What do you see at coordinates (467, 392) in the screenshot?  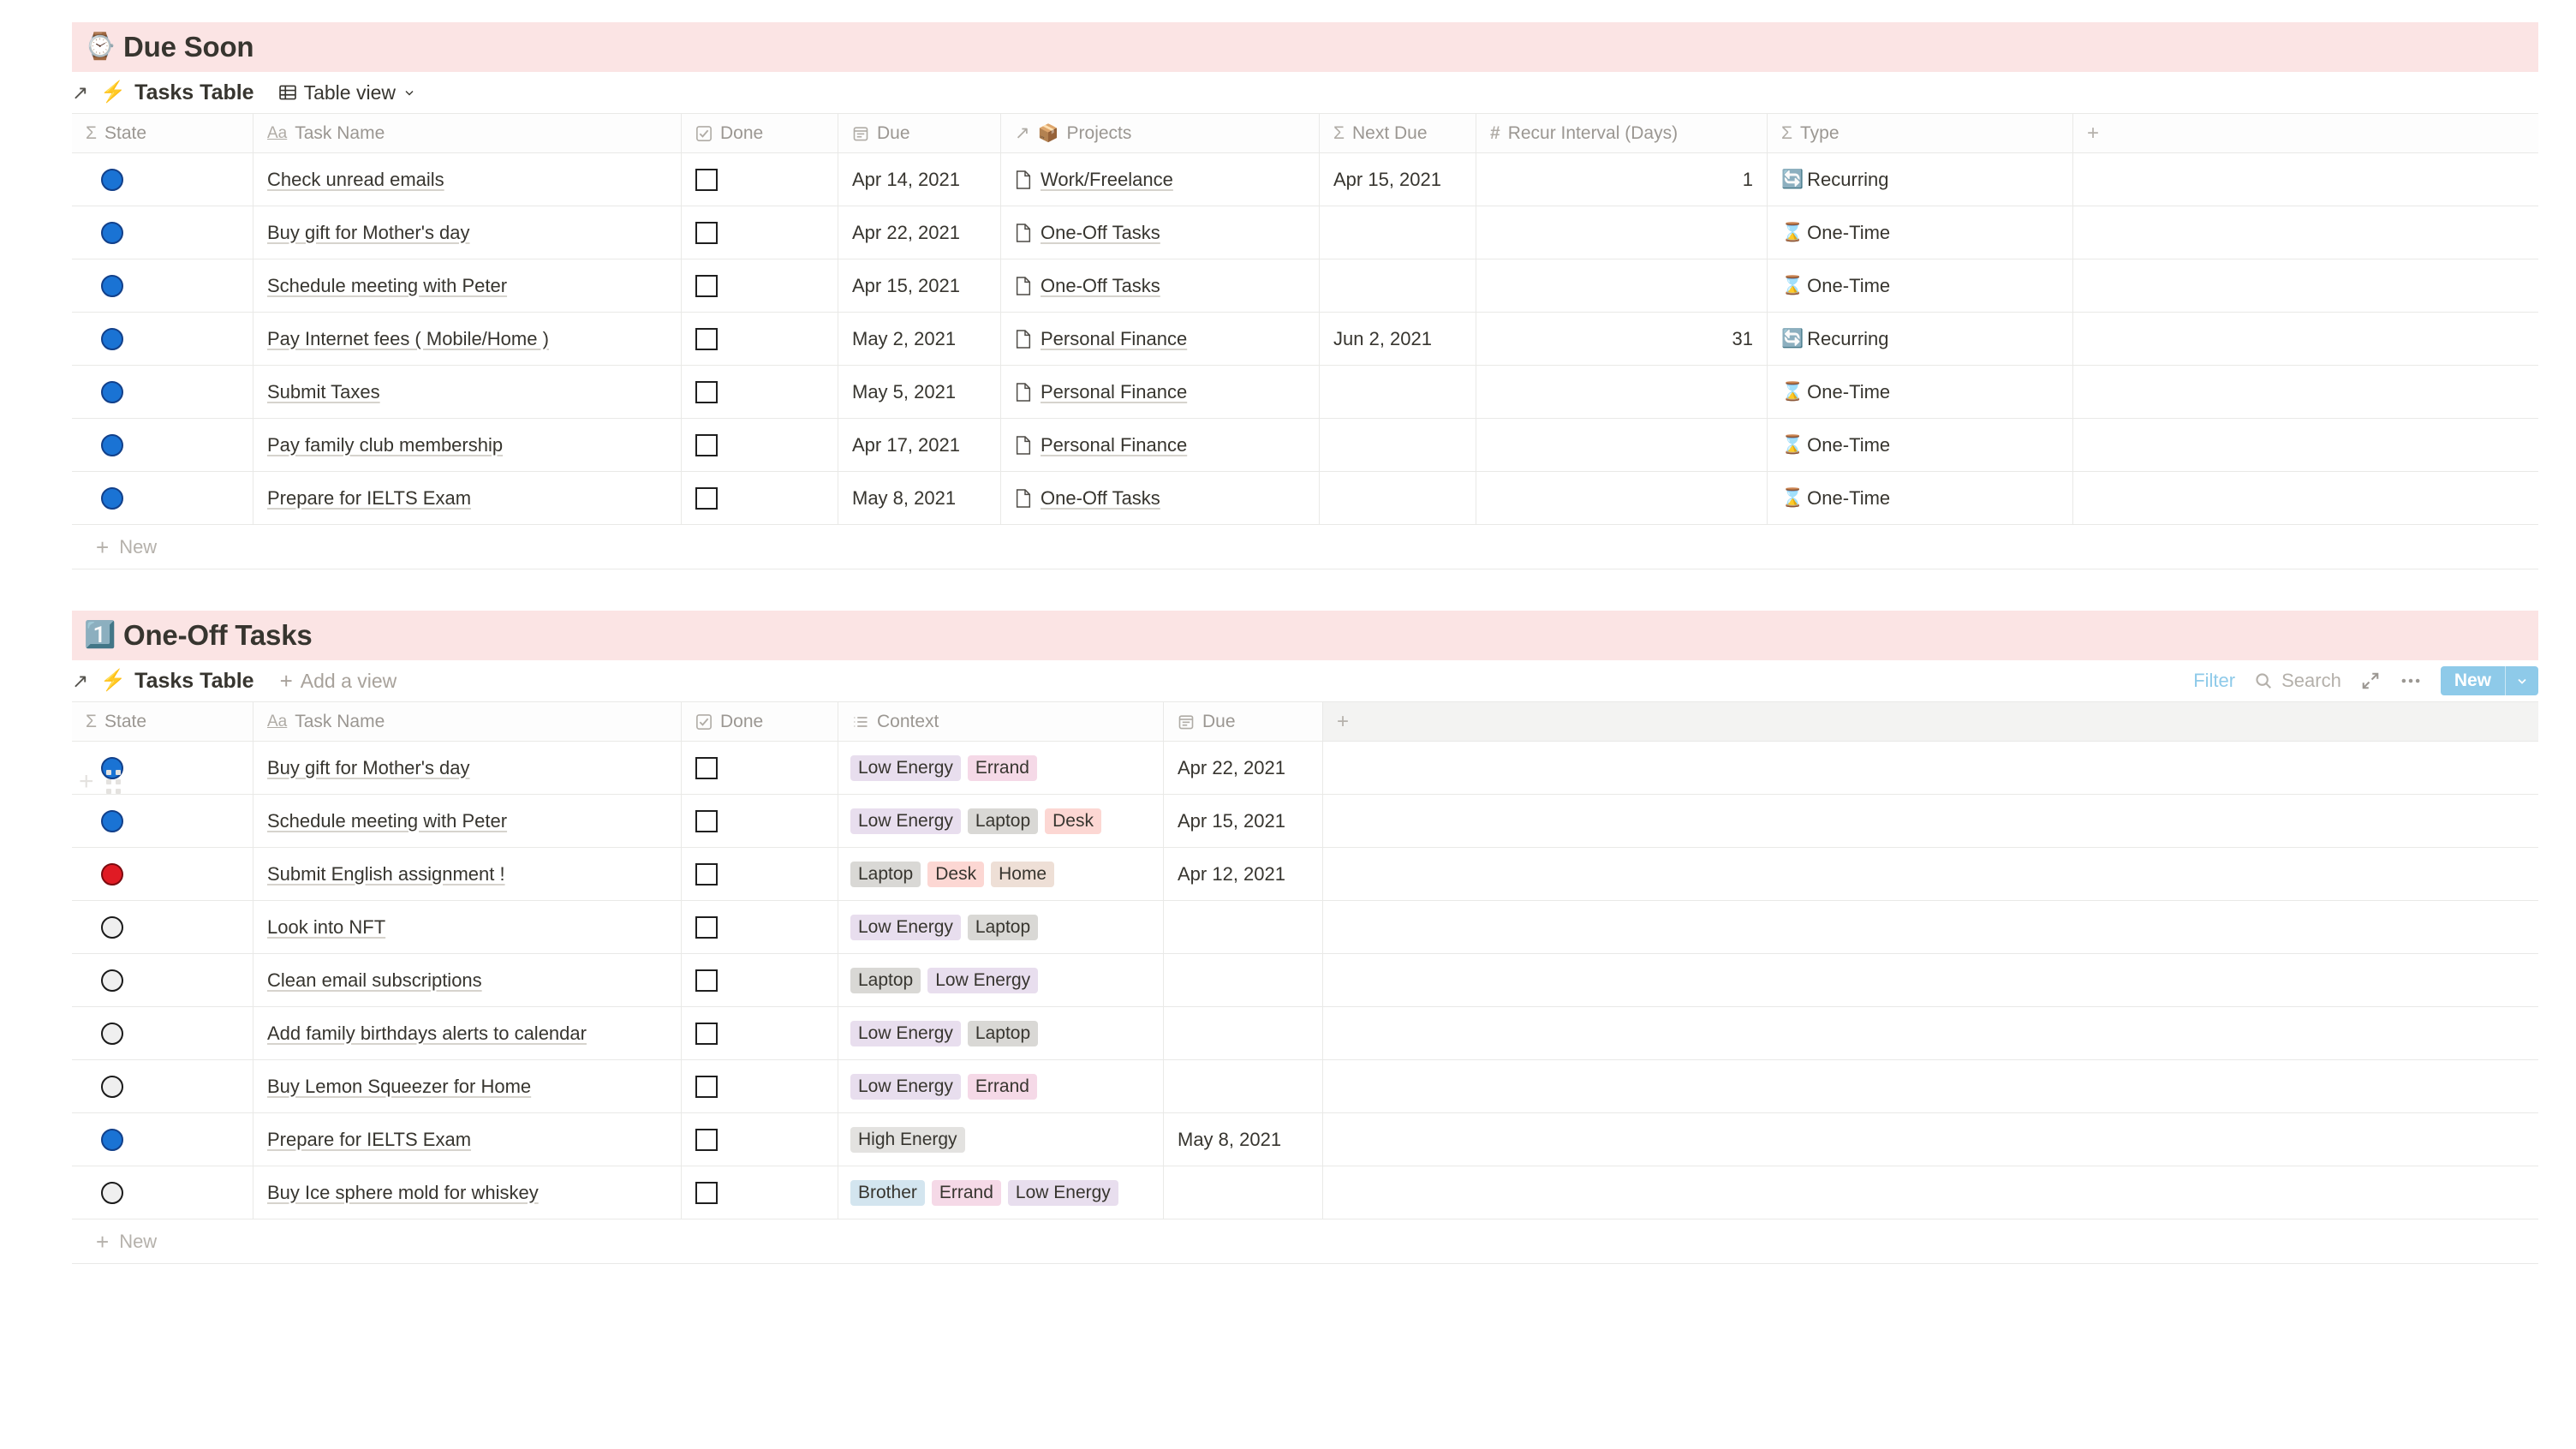 I see `task-name-cell: Submit Taxes` at bounding box center [467, 392].